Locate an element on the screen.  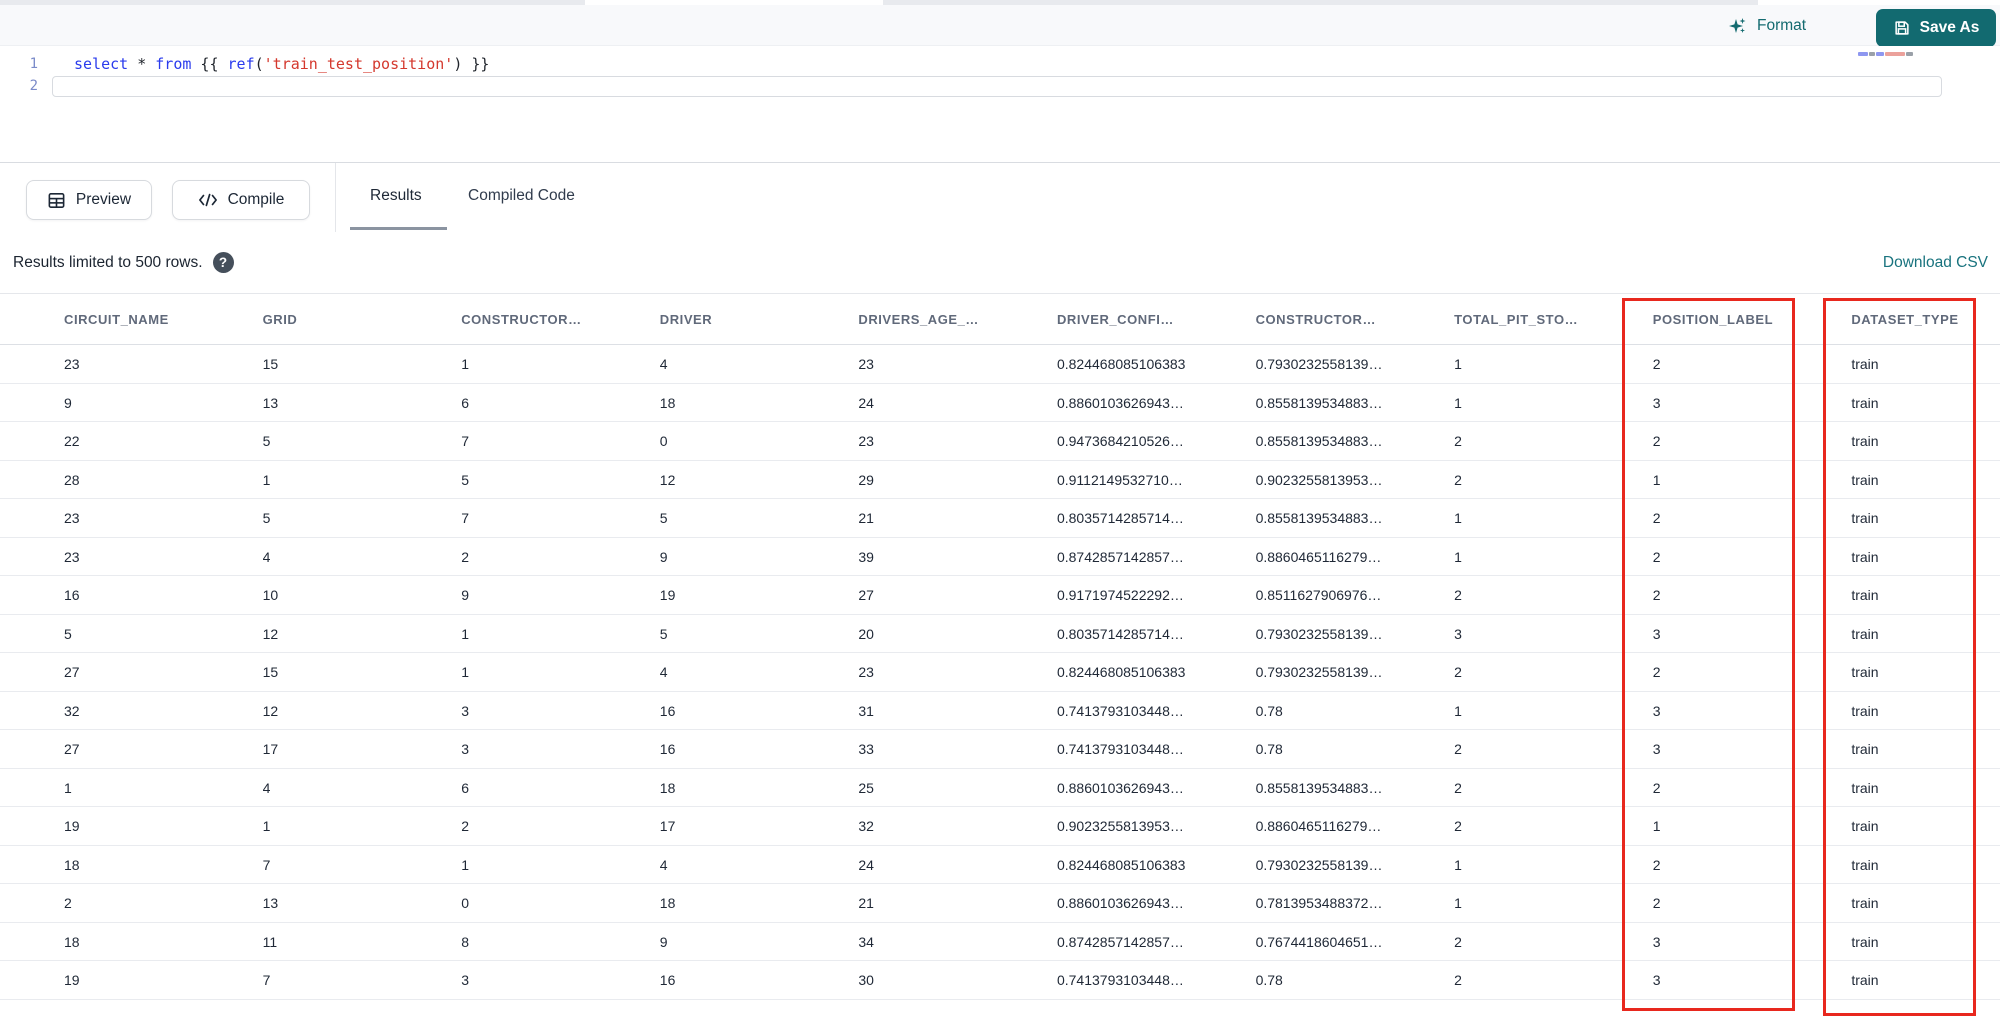
editor-minimap is located at coordinates (1886, 54).